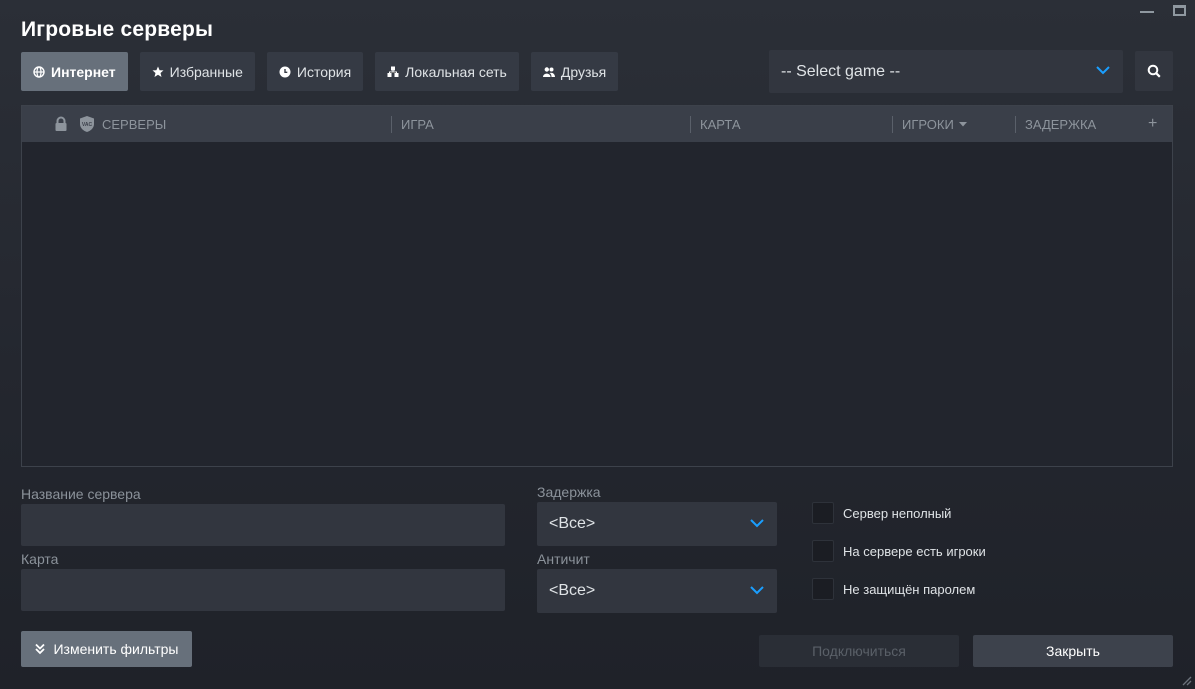 The image size is (1195, 689). I want to click on tab-friends: Друзья, so click(574, 71).